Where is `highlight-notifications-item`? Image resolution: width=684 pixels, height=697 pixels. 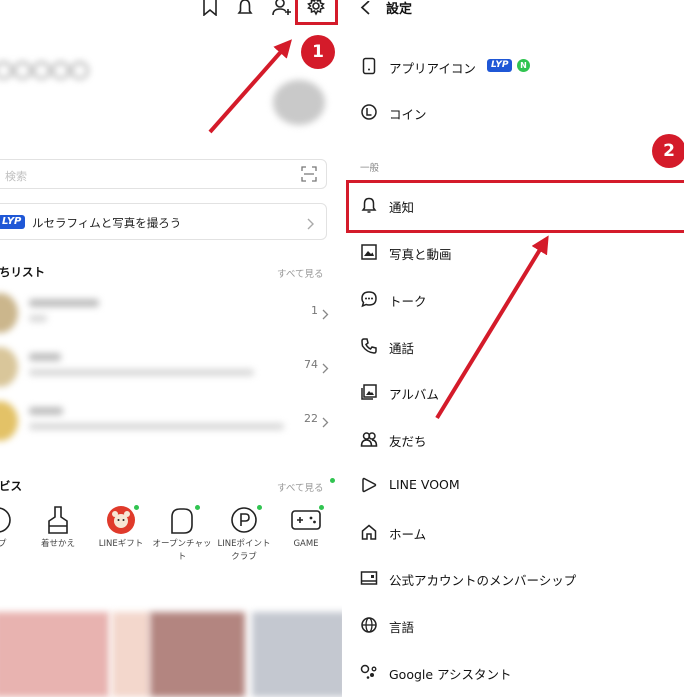 highlight-notifications-item is located at coordinates (515, 206).